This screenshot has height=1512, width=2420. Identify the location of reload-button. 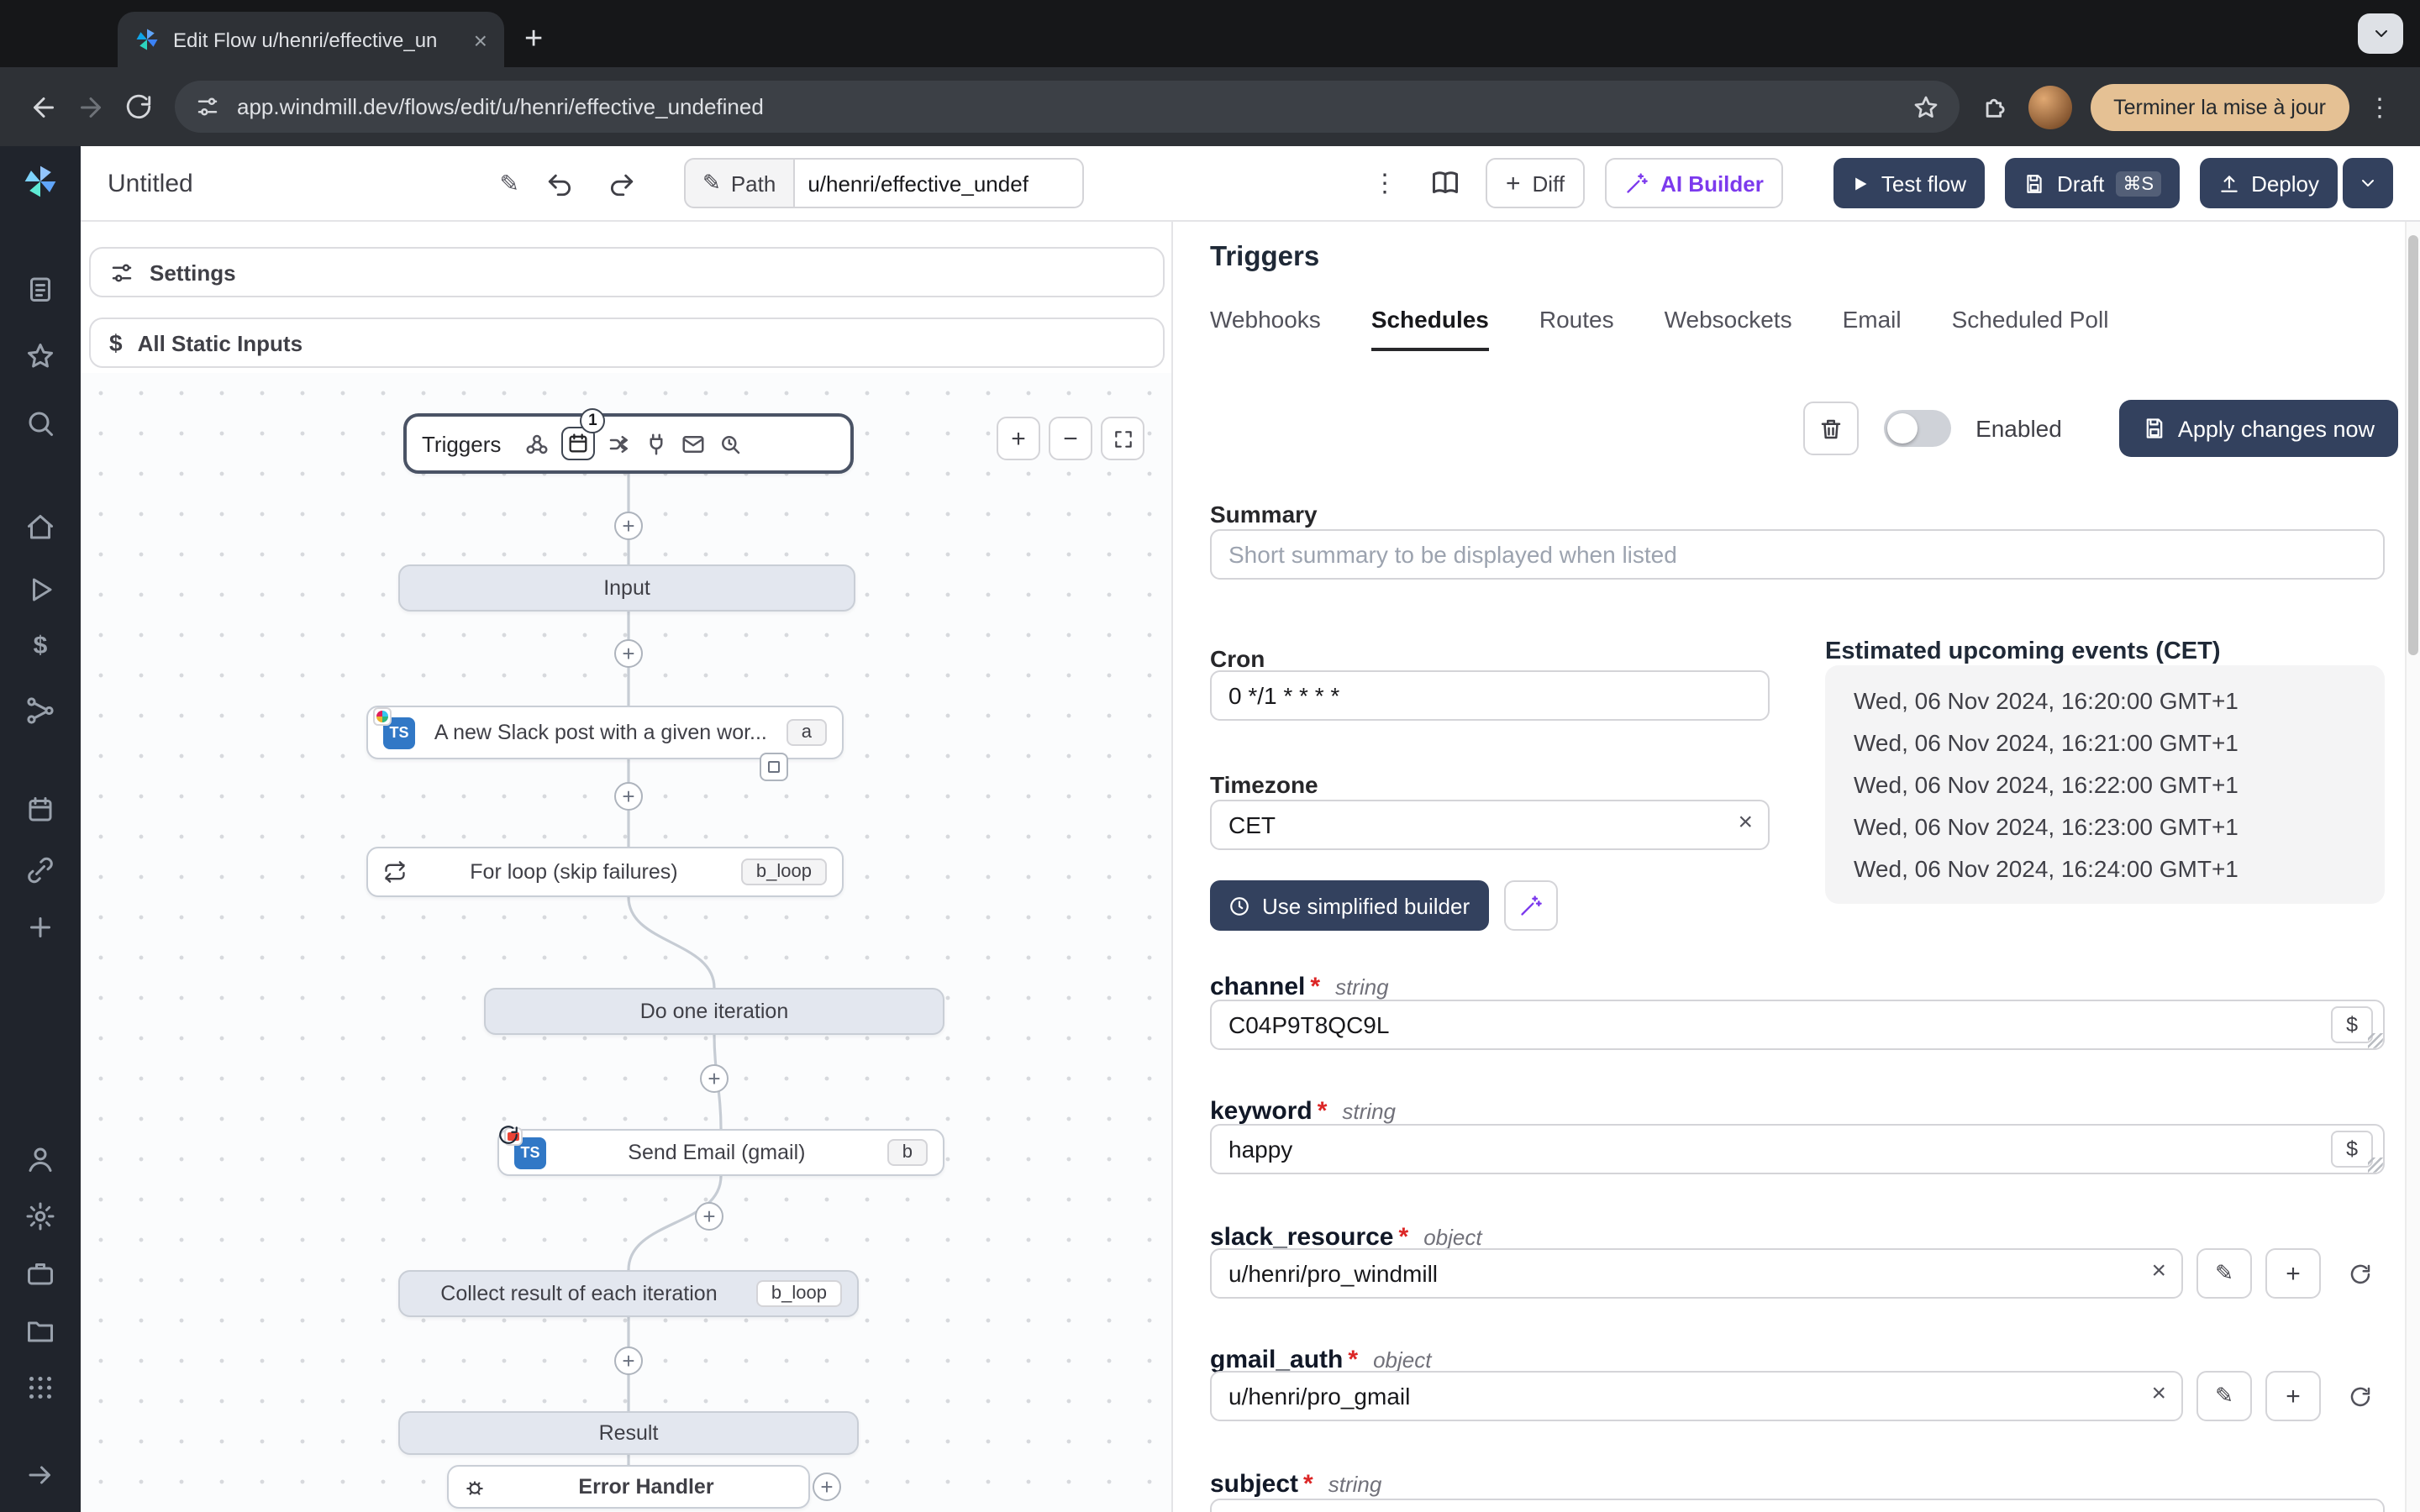
(138, 106).